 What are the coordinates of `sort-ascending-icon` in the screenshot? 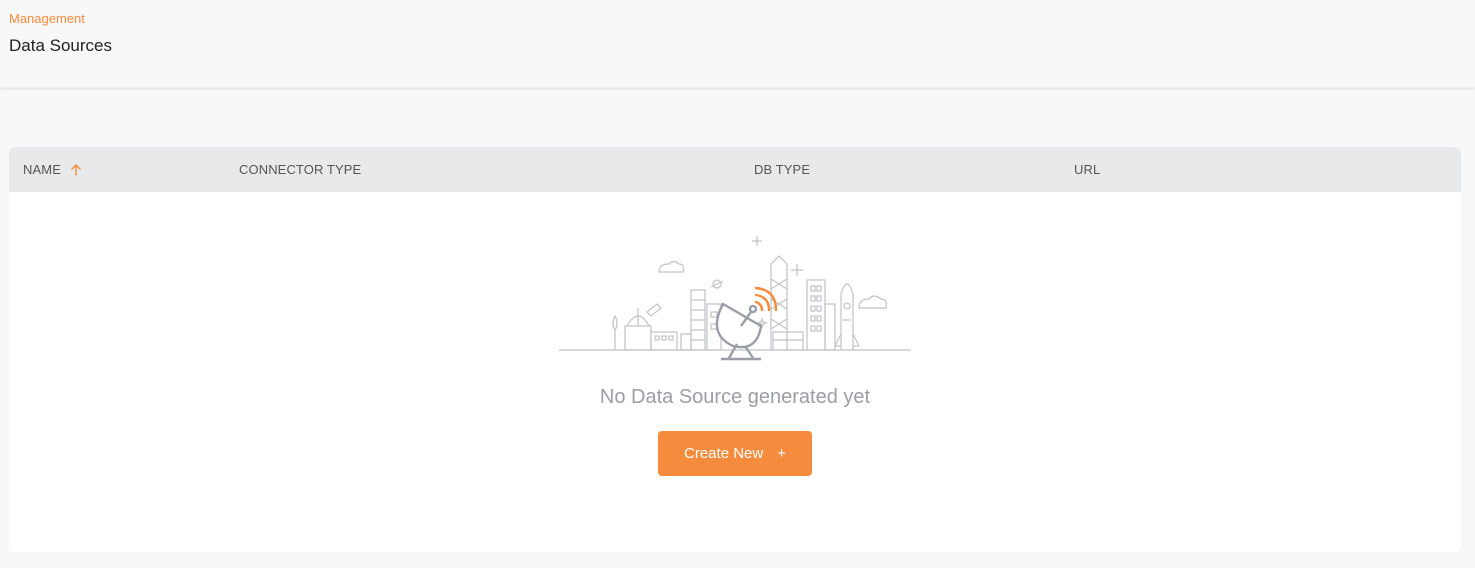 It's located at (76, 169).